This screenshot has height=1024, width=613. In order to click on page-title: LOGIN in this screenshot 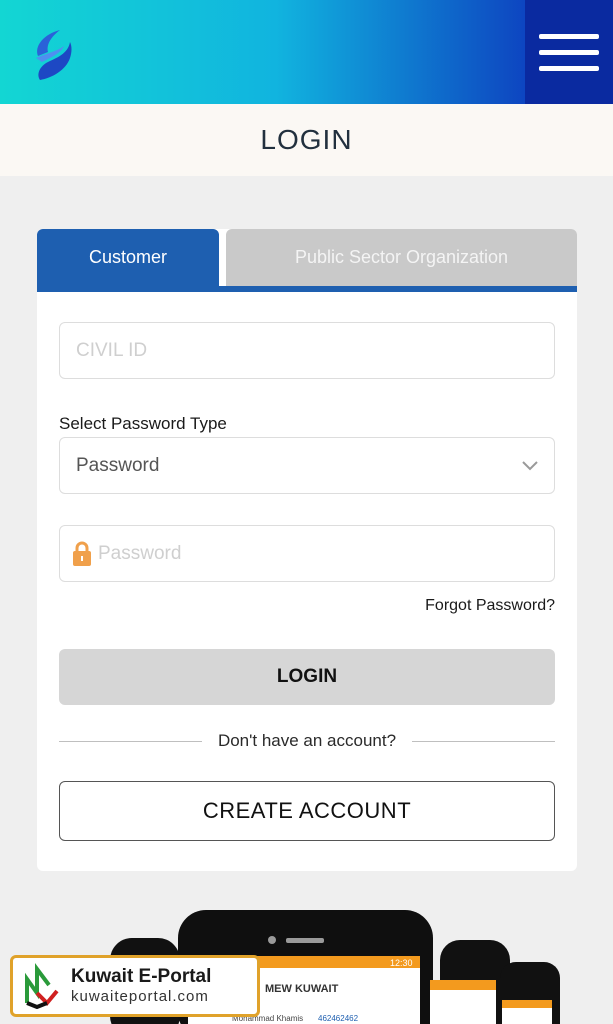, I will do `click(306, 139)`.